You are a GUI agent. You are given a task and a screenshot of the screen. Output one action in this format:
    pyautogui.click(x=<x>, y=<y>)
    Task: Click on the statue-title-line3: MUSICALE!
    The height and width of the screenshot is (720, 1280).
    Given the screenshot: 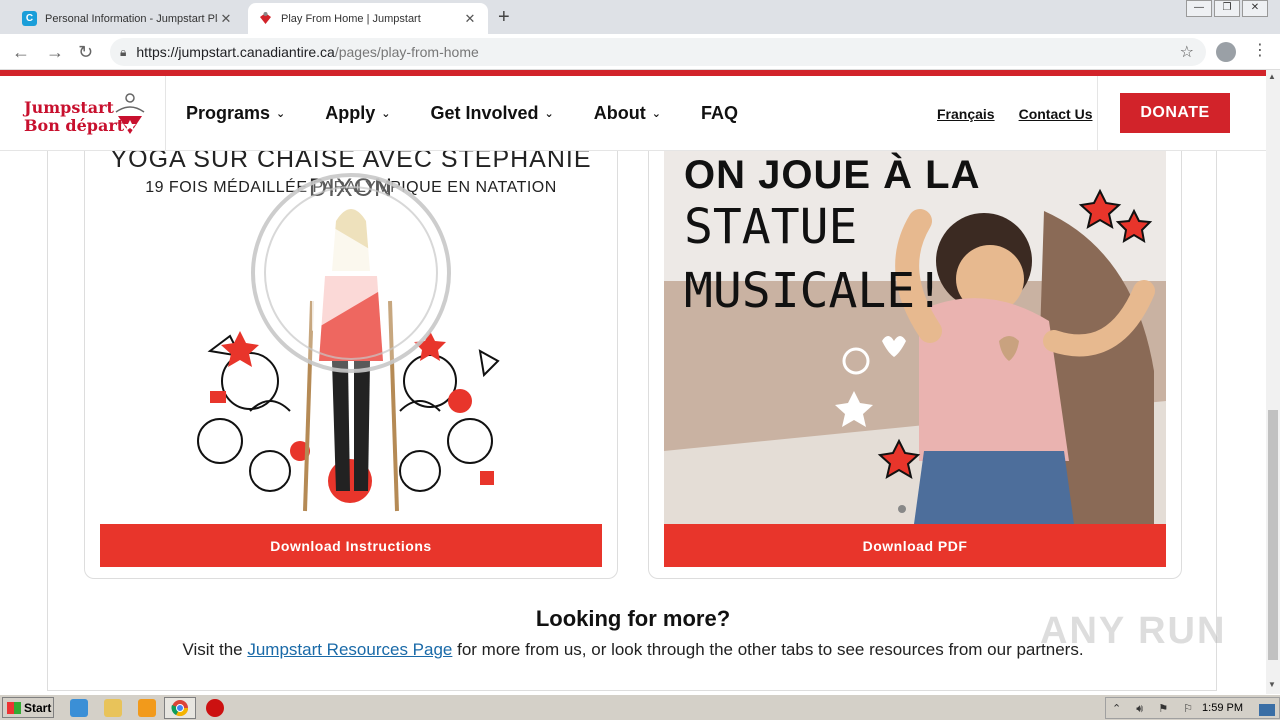 What is the action you would take?
    pyautogui.click(x=814, y=291)
    